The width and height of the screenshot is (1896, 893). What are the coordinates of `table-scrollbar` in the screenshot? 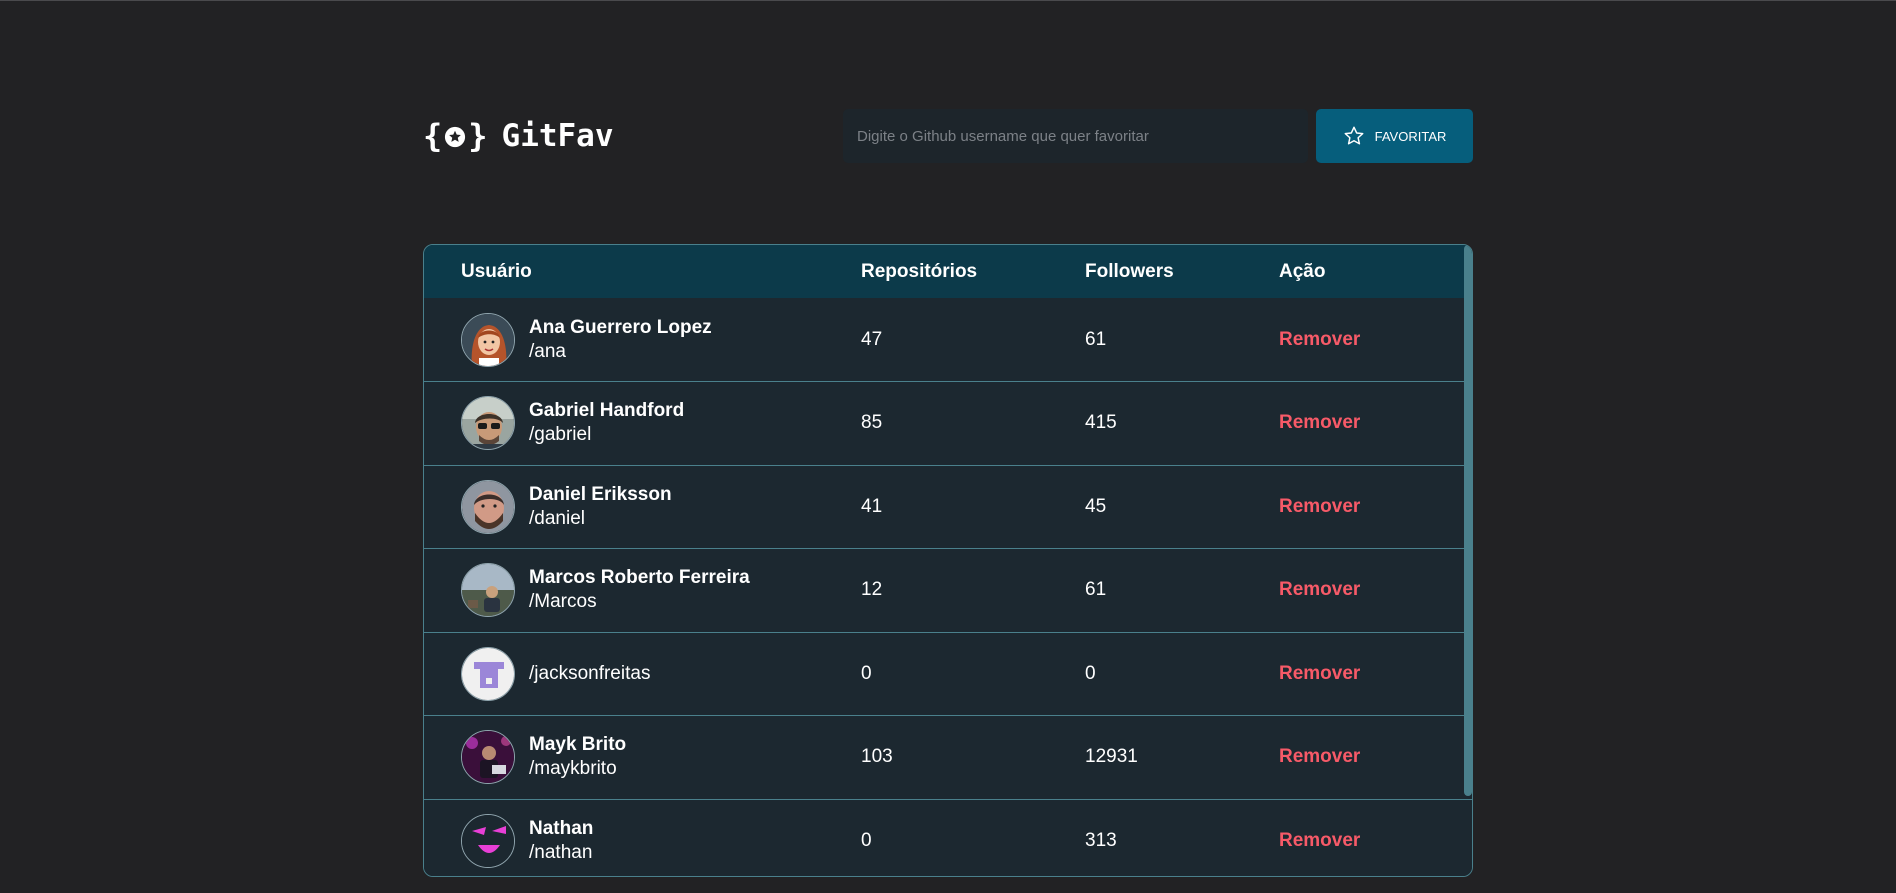 It's located at (1468, 520).